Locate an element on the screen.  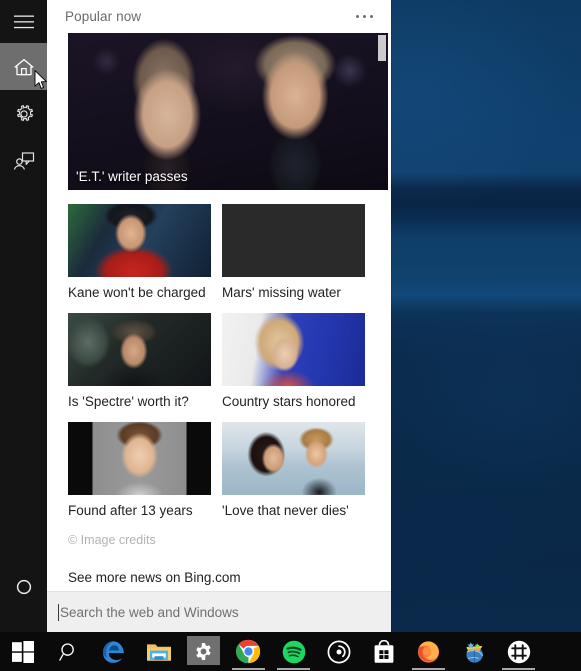
text-caret is located at coordinates (58, 612).